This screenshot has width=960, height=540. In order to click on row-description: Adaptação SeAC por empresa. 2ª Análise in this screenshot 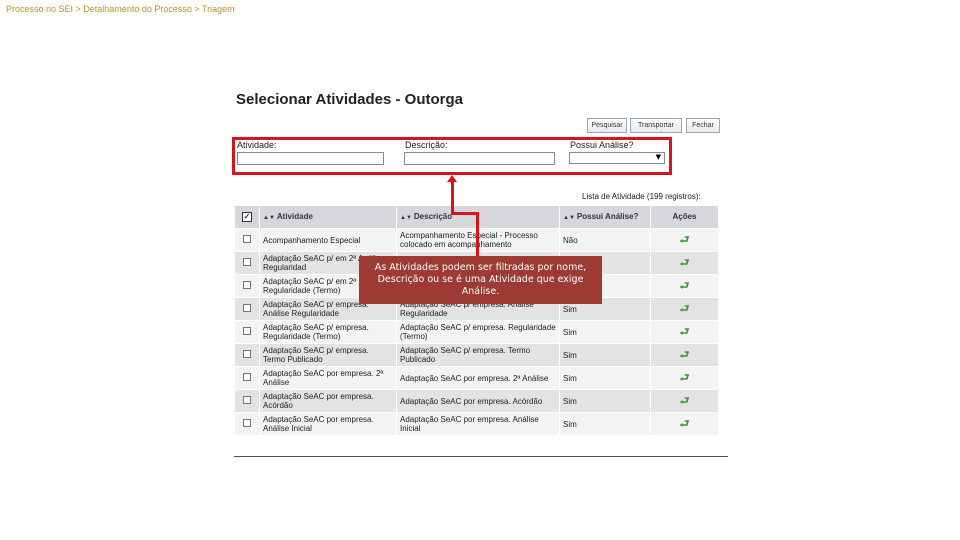, I will do `click(478, 378)`.